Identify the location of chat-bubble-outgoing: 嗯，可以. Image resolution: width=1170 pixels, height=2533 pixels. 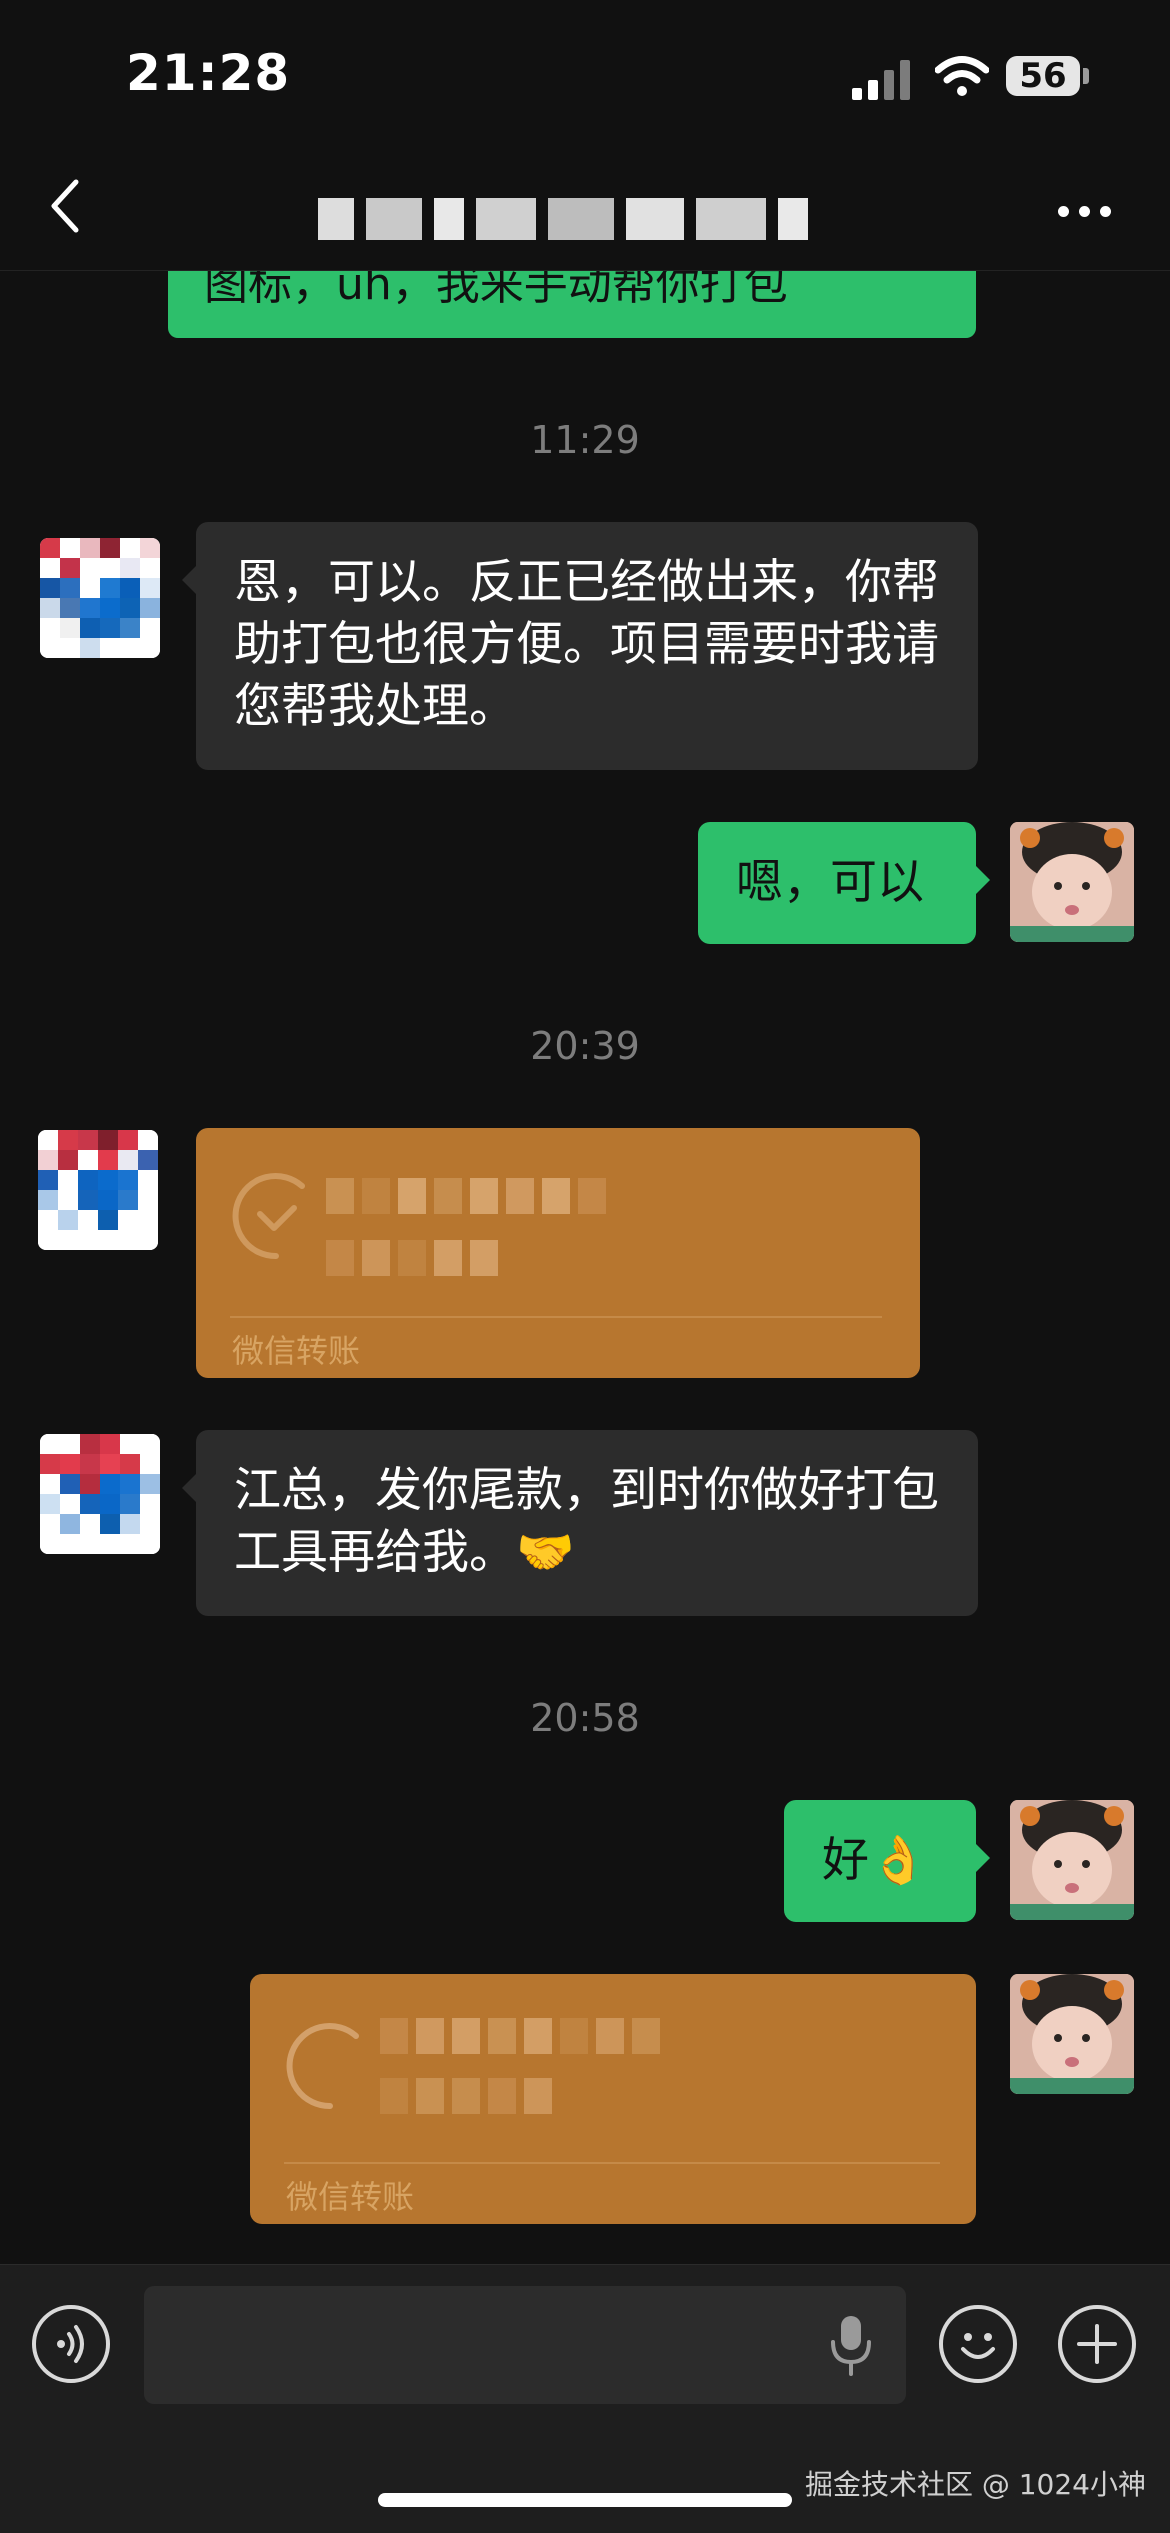
(844, 883).